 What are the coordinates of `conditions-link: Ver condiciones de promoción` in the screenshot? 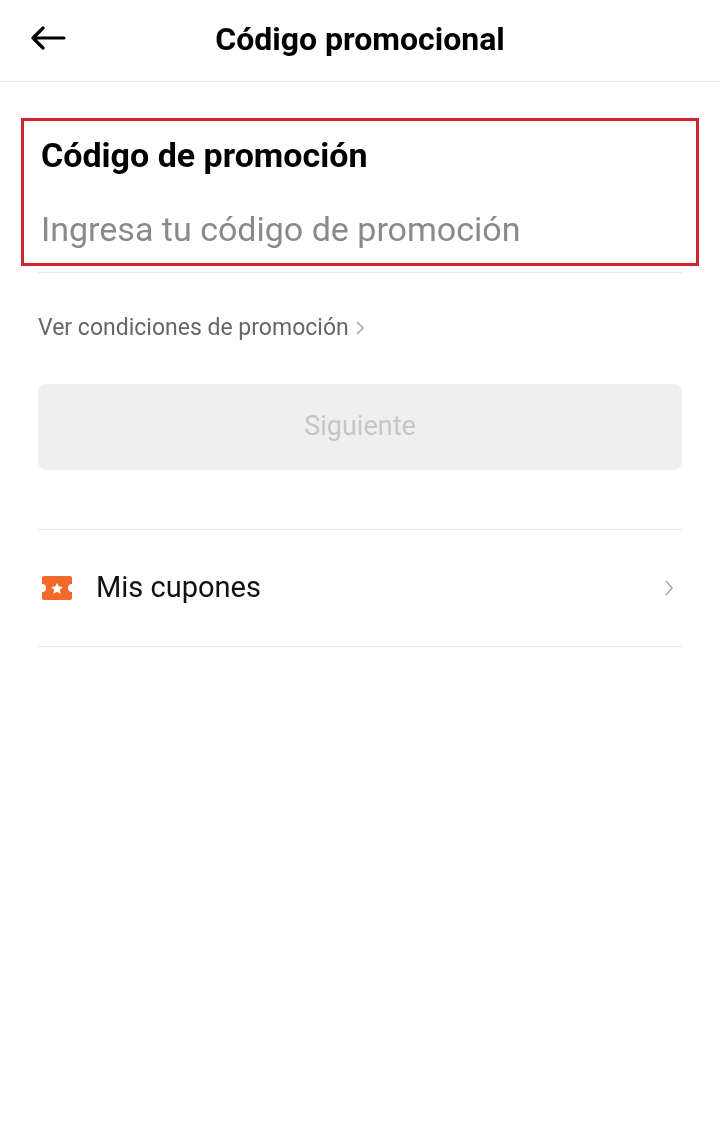 It's located at (201, 328).